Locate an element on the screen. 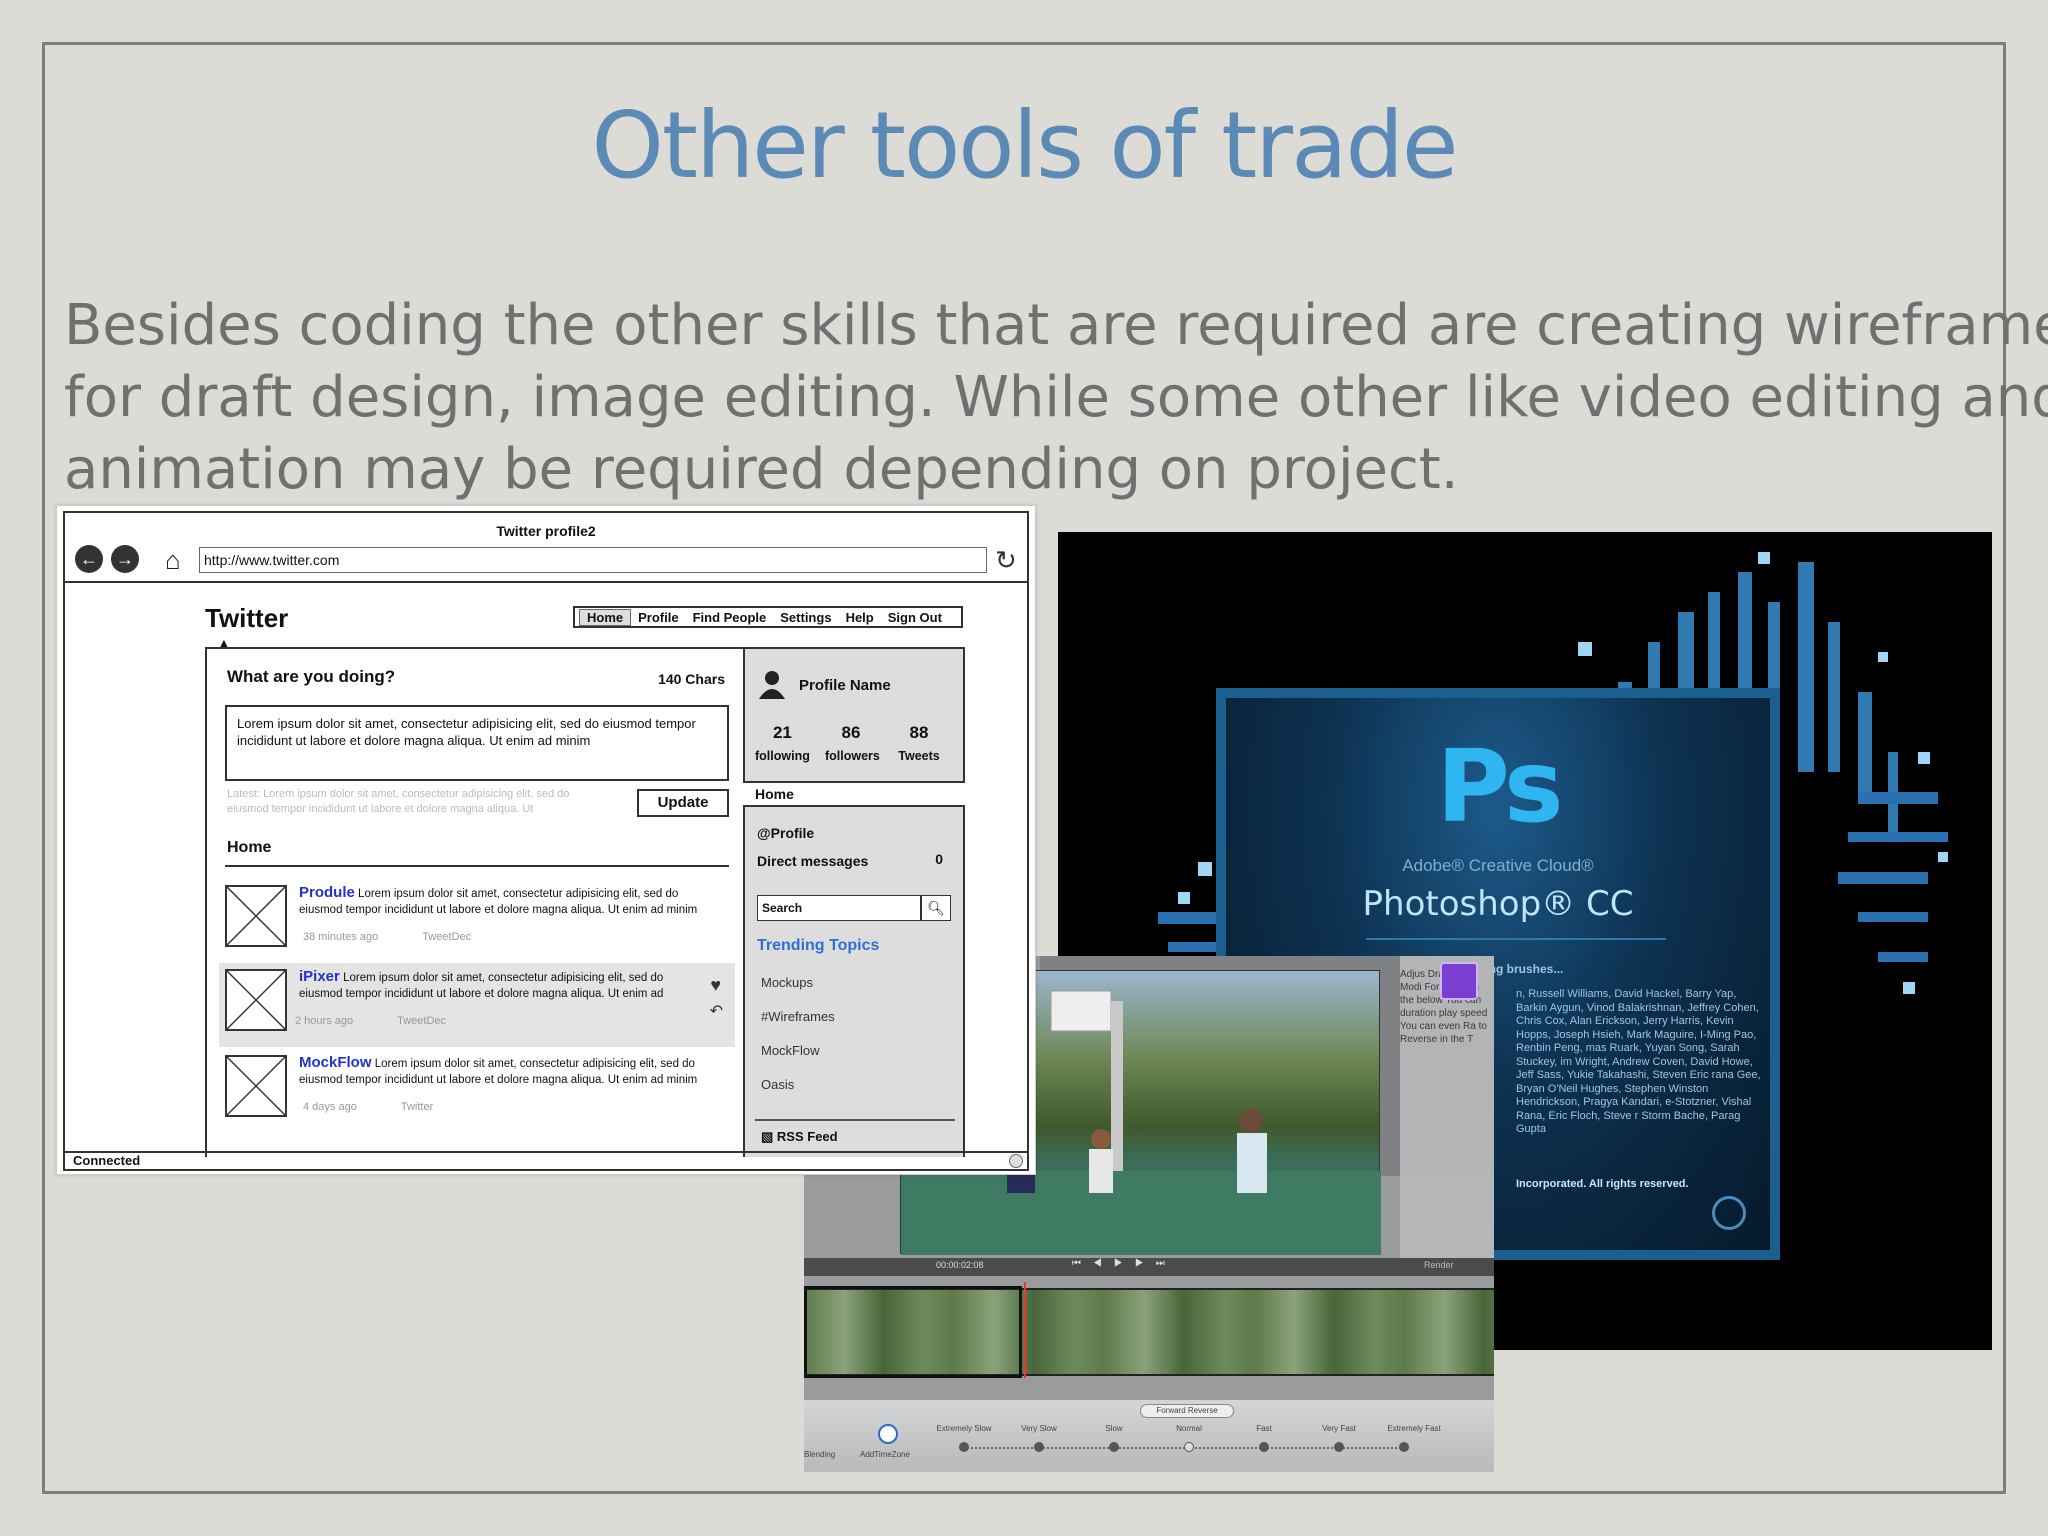 This screenshot has height=1536, width=2048. update-button: Update is located at coordinates (683, 803).